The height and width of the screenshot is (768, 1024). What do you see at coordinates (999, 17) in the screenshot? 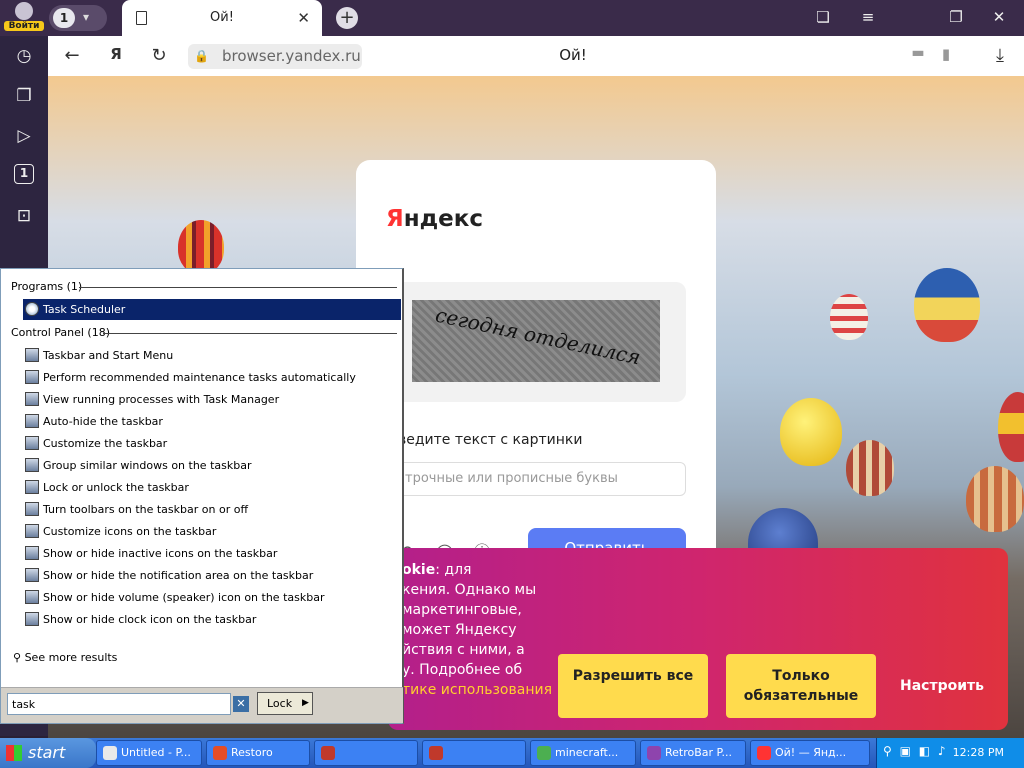
I see `close-window-icon: ✕` at bounding box center [999, 17].